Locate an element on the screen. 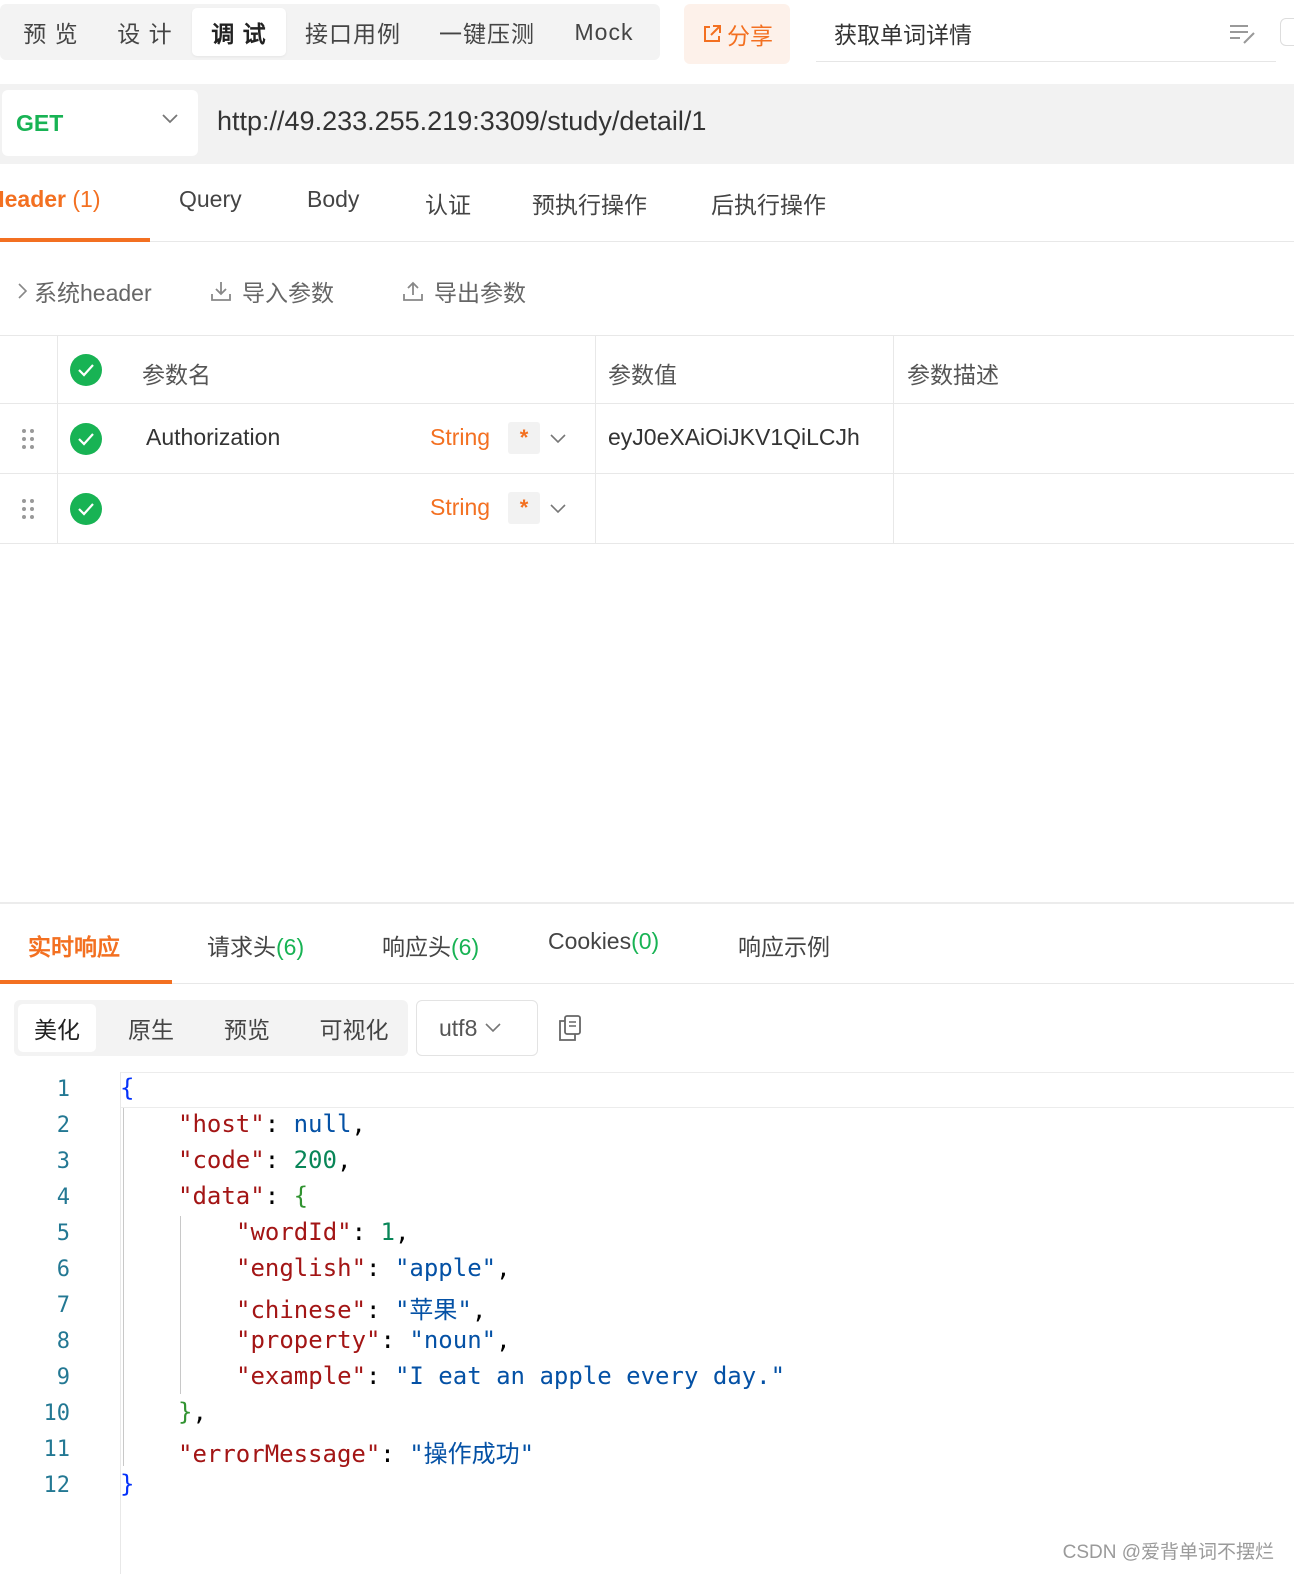 Image resolution: width=1294 pixels, height=1574 pixels. param-value-input: eyJ0eXAiOiJKV1QiLCJh is located at coordinates (734, 437).